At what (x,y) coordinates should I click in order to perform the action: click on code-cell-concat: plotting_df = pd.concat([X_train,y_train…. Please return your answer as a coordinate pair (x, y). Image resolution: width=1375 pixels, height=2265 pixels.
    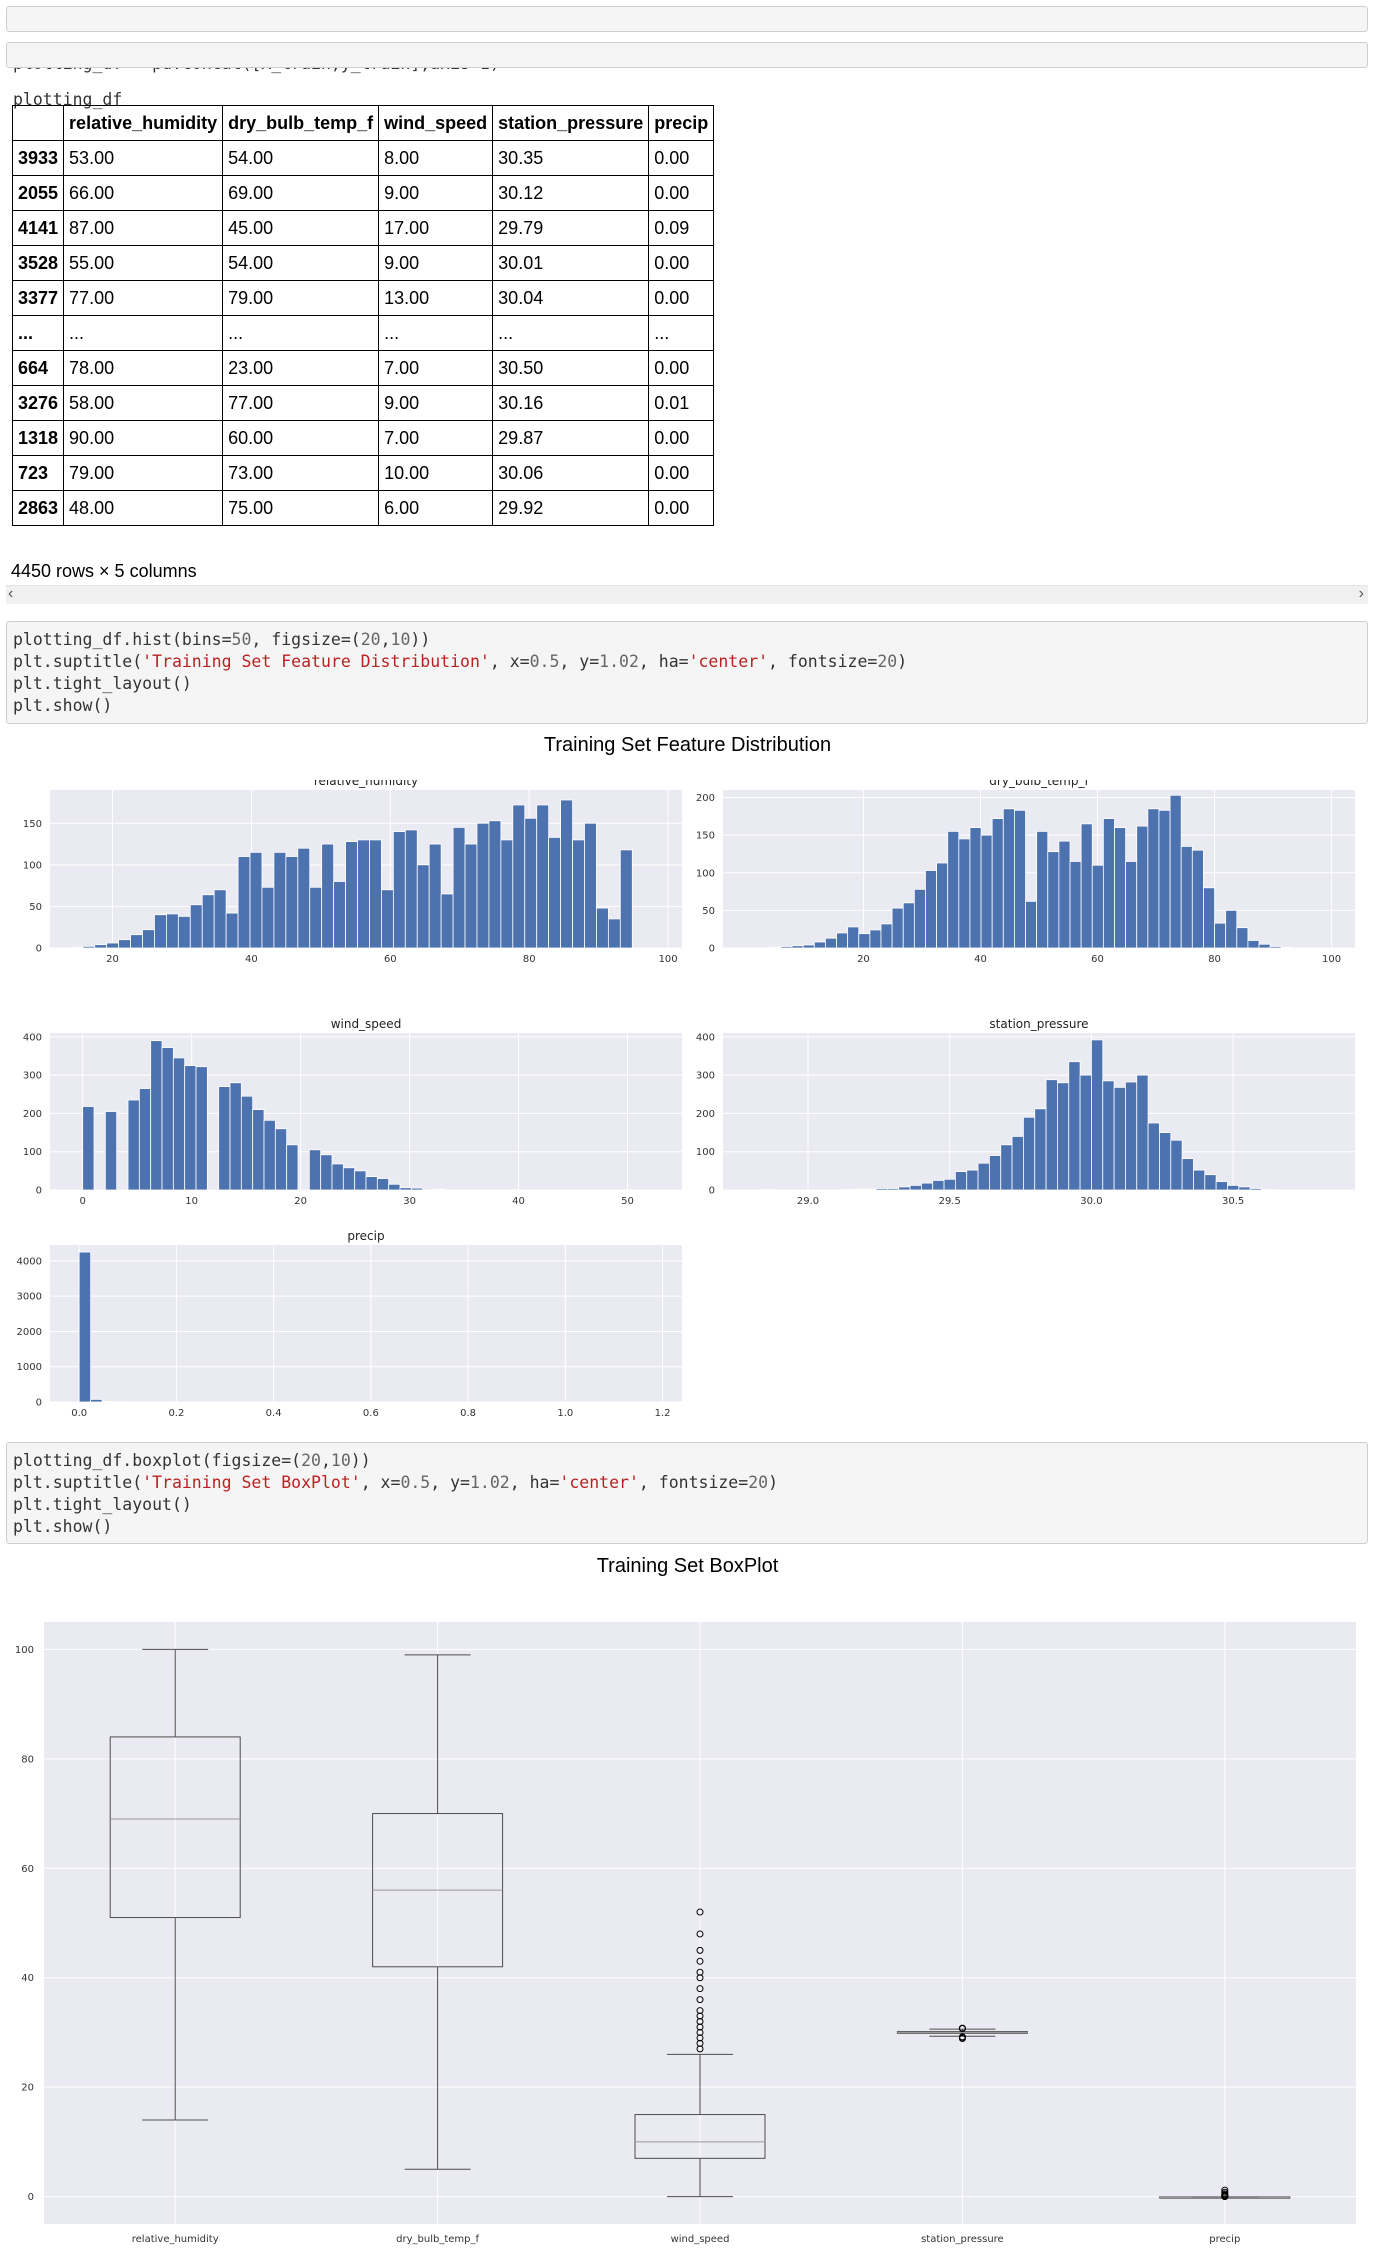
    Looking at the image, I should click on (687, 39).